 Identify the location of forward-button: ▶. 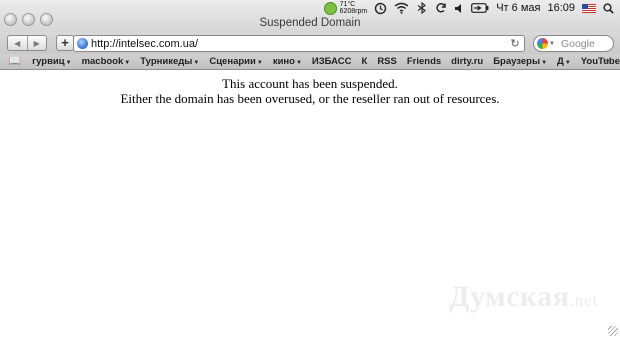
(36, 43).